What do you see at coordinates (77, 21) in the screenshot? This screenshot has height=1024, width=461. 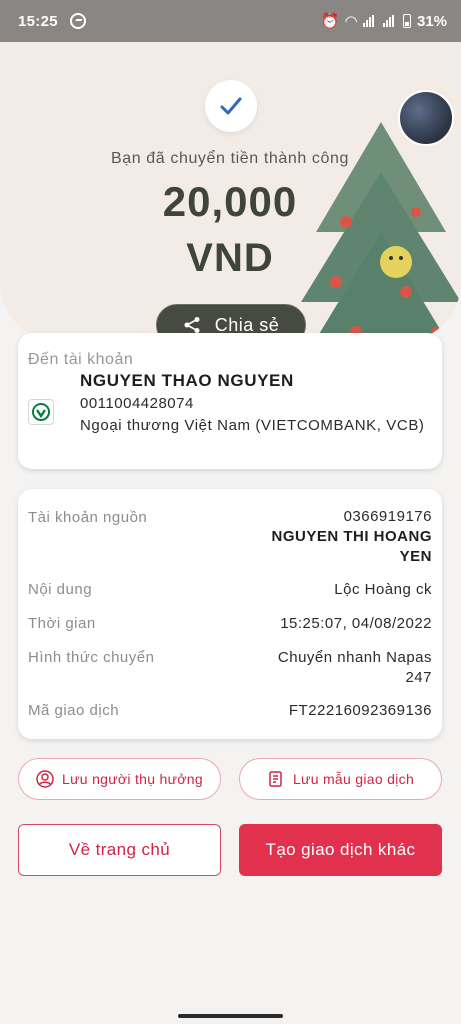 I see `messenger-icon` at bounding box center [77, 21].